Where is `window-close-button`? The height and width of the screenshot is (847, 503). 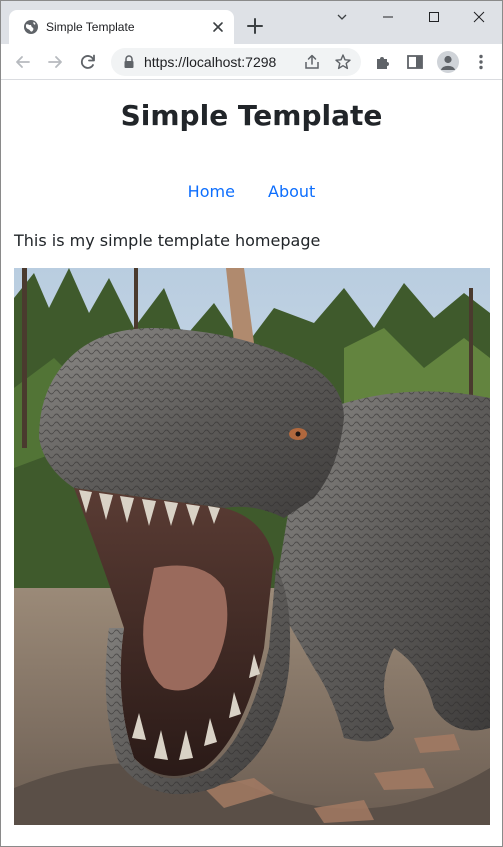
window-close-button is located at coordinates (479, 17).